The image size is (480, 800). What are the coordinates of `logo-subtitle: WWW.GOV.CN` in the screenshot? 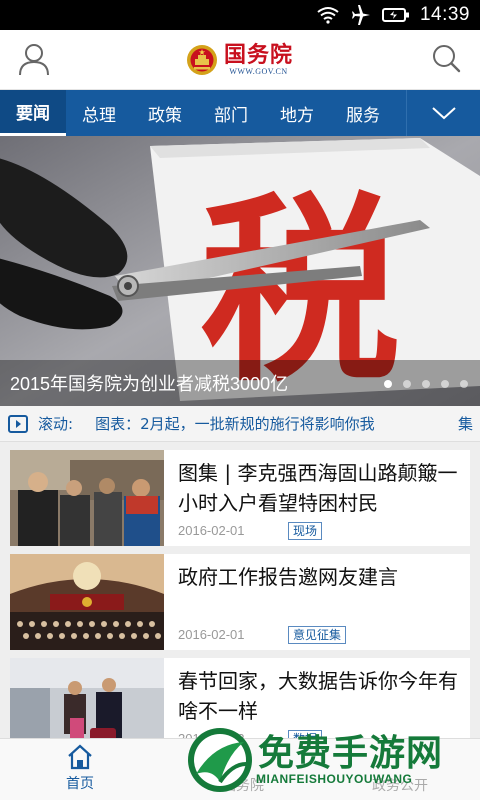 It's located at (258, 71).